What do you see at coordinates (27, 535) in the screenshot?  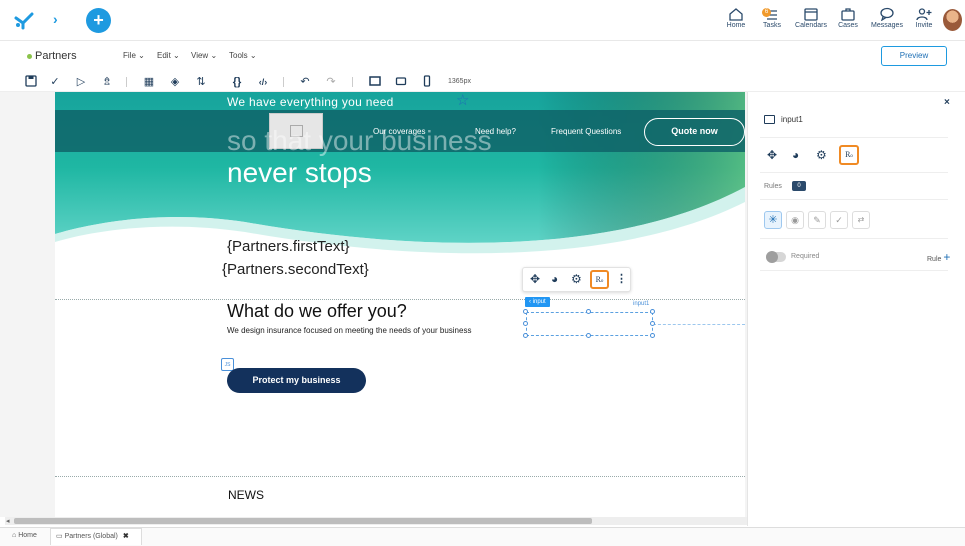 I see `tab-home-label: Home` at bounding box center [27, 535].